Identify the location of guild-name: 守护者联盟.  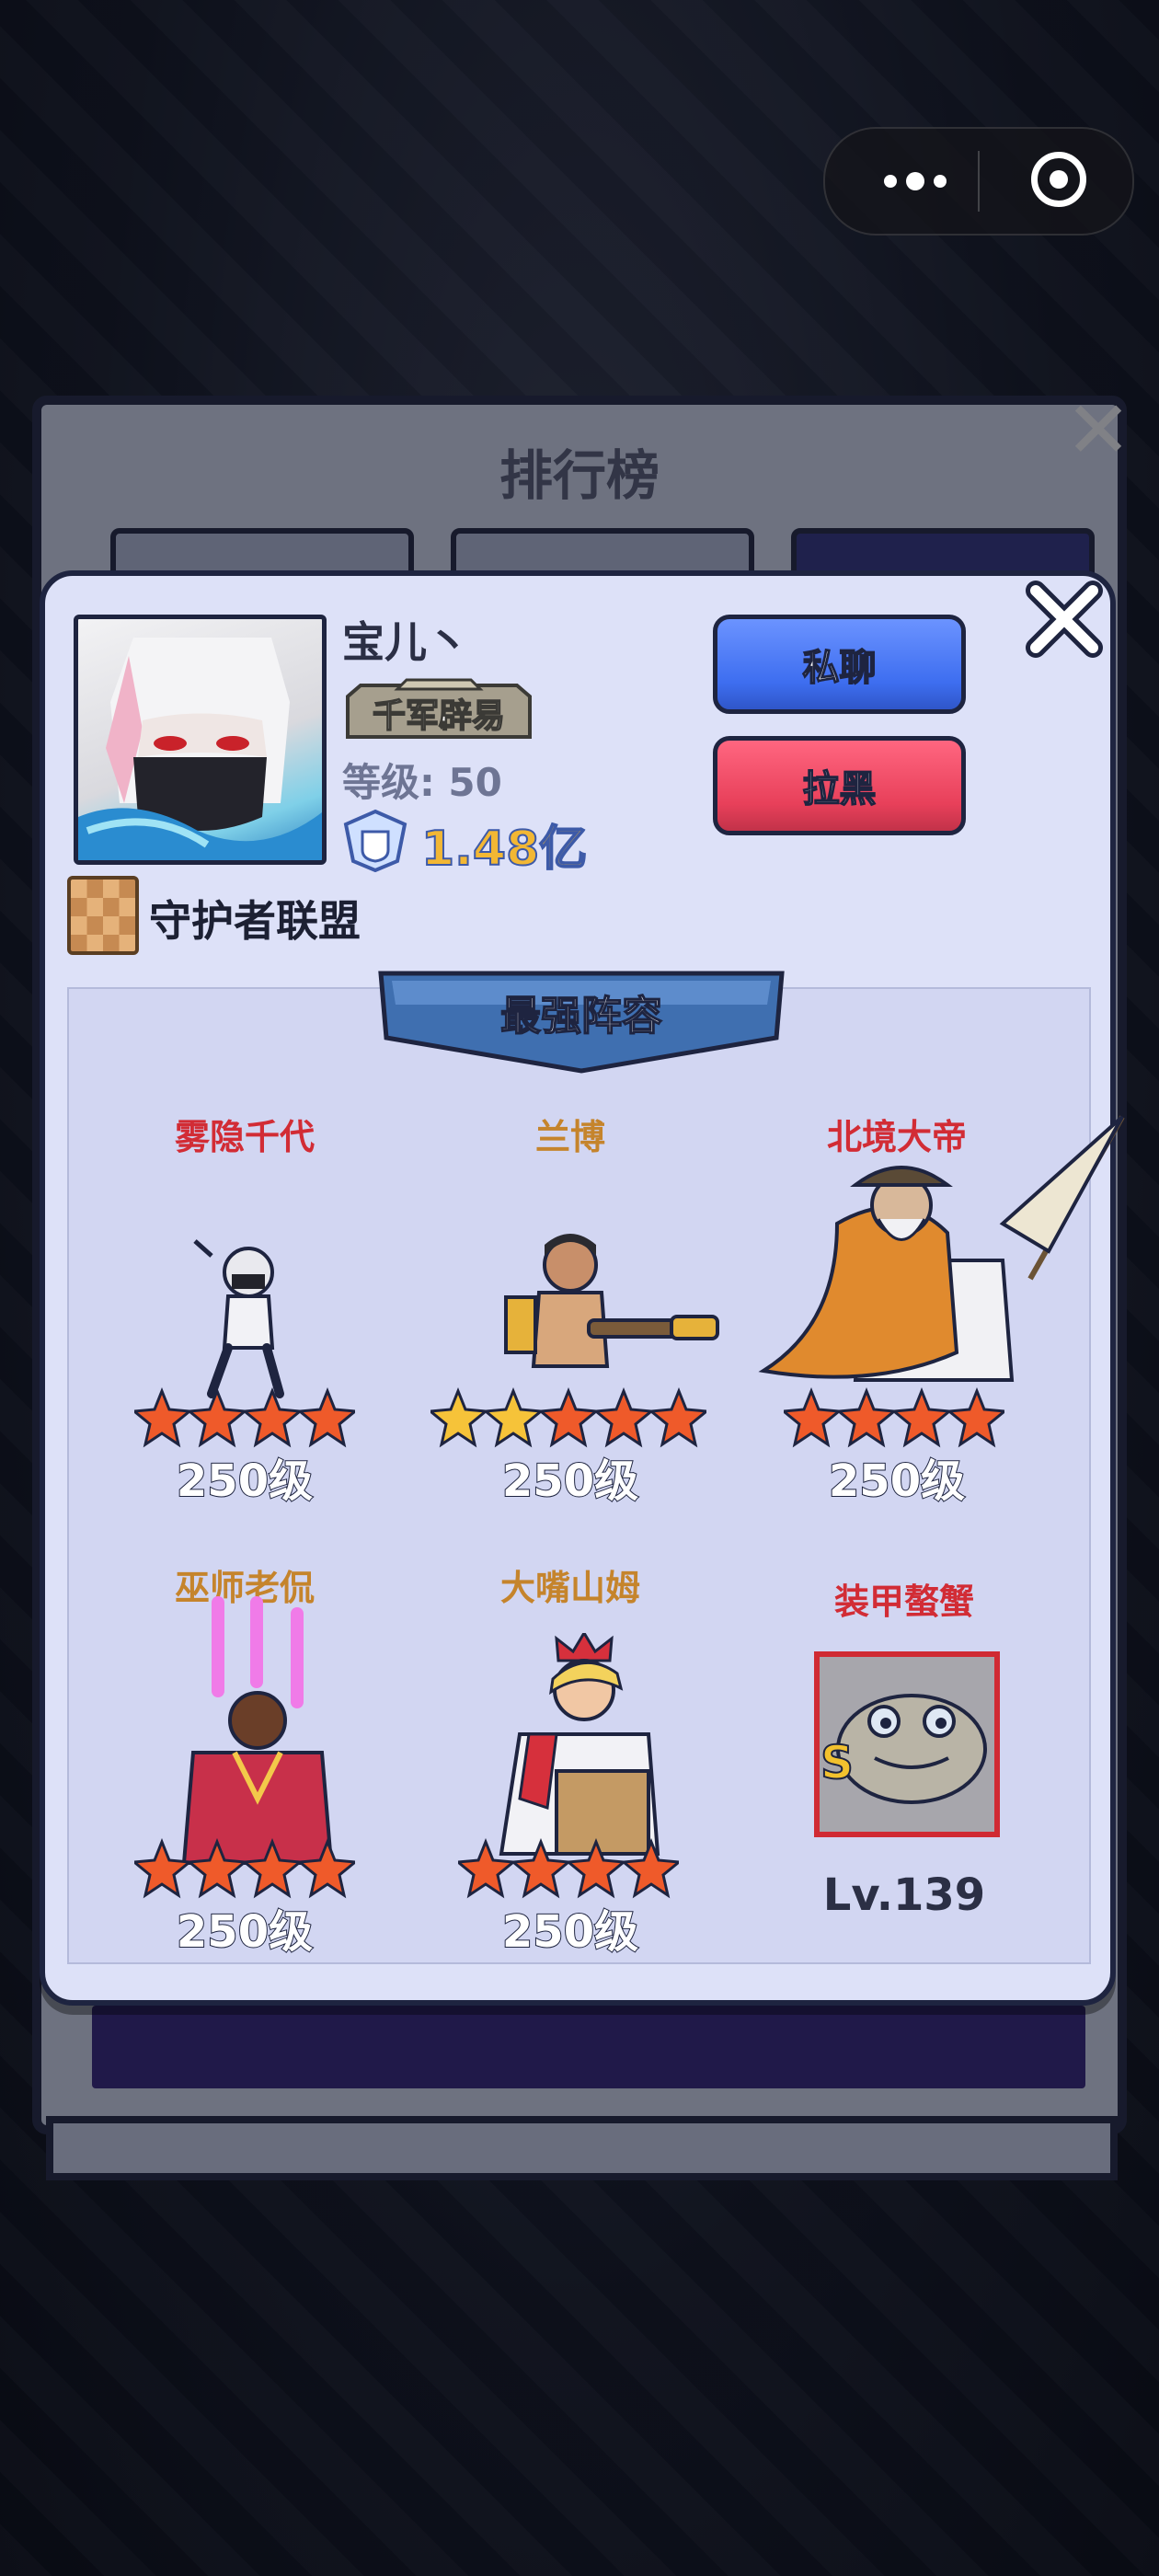
(255, 921).